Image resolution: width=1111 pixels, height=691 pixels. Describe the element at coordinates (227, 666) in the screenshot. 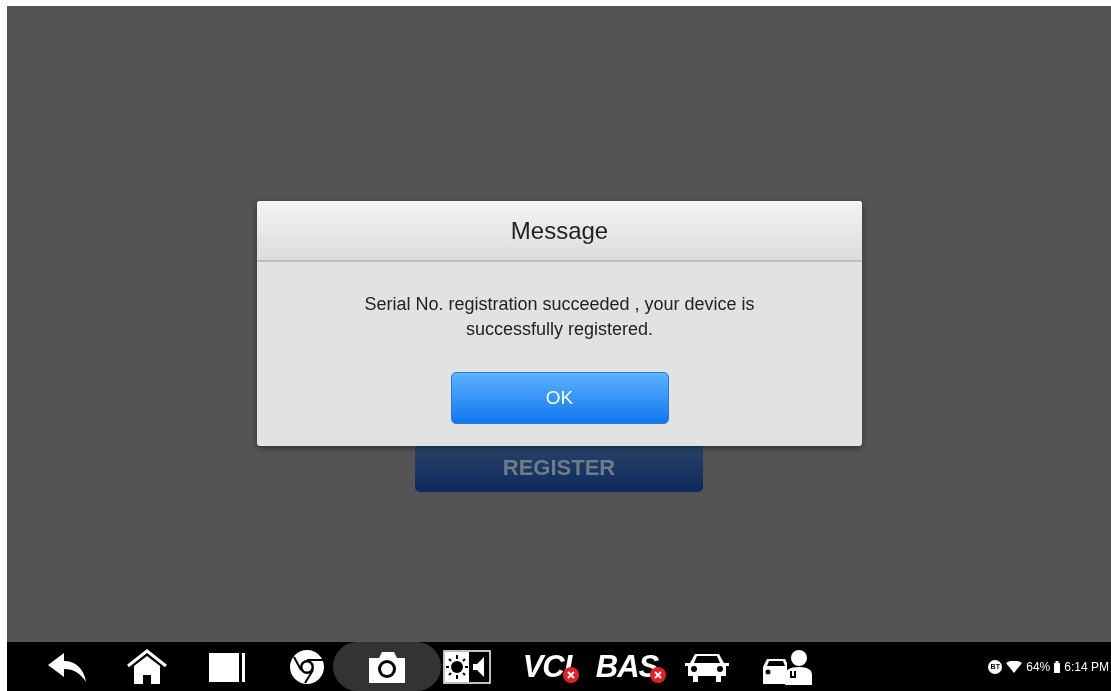

I see `recent-apps-icon` at that location.